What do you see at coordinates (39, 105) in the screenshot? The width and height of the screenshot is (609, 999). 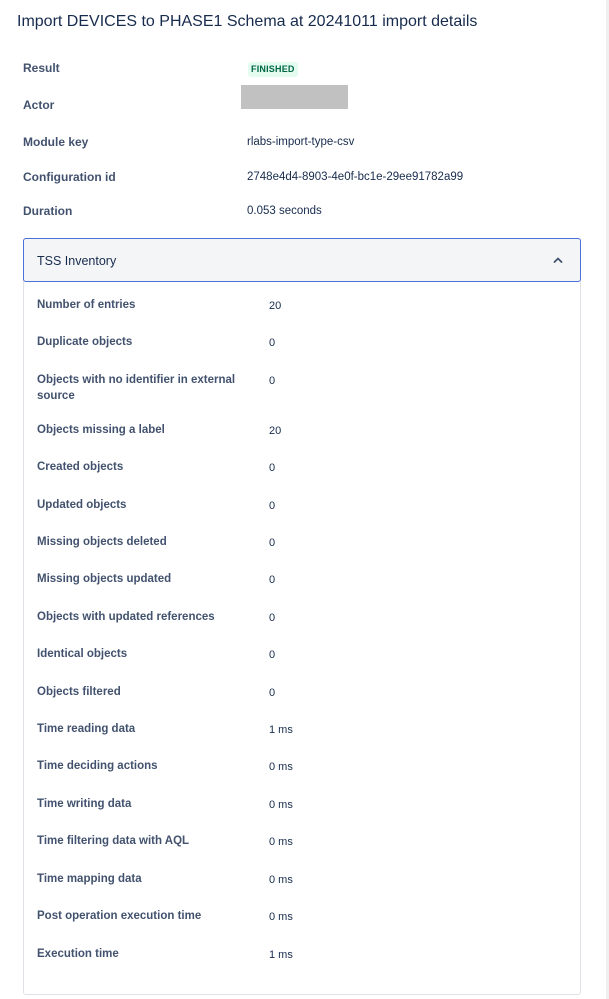 I see `actor-label: Actor` at bounding box center [39, 105].